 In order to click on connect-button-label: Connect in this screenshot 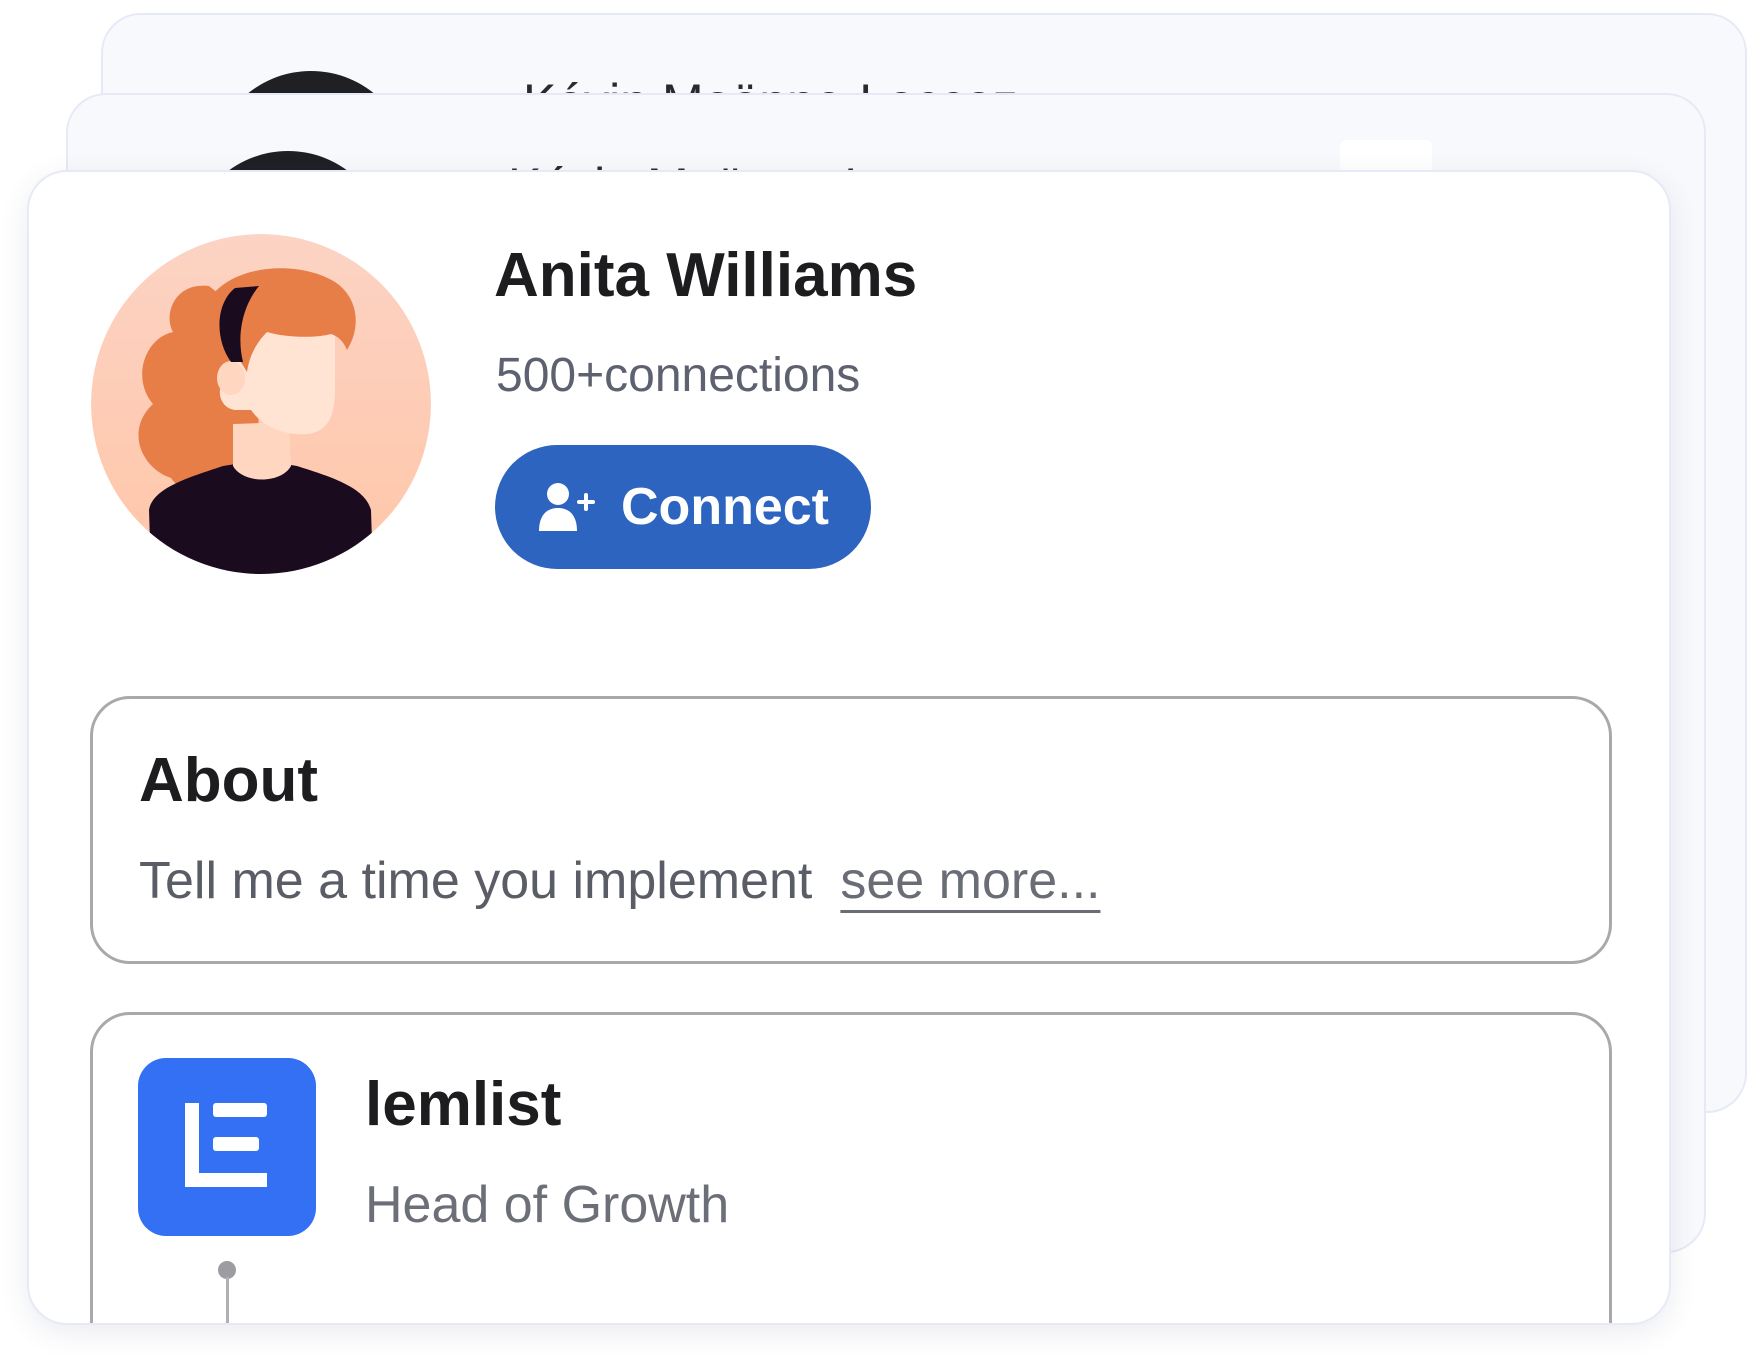, I will do `click(725, 507)`.